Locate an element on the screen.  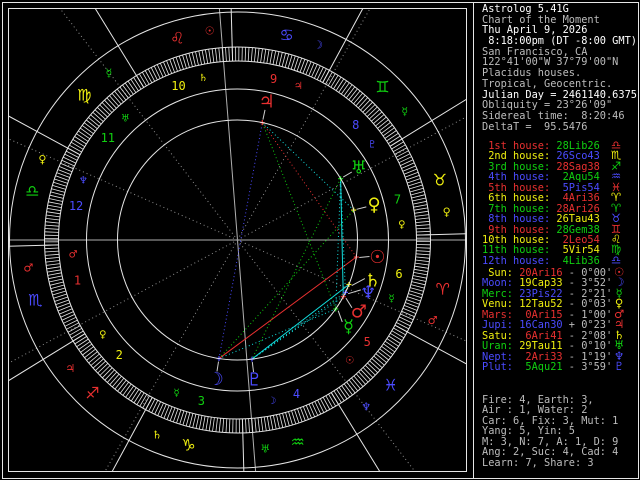
sign-ruler-icon: ♄ is located at coordinates (157, 435).